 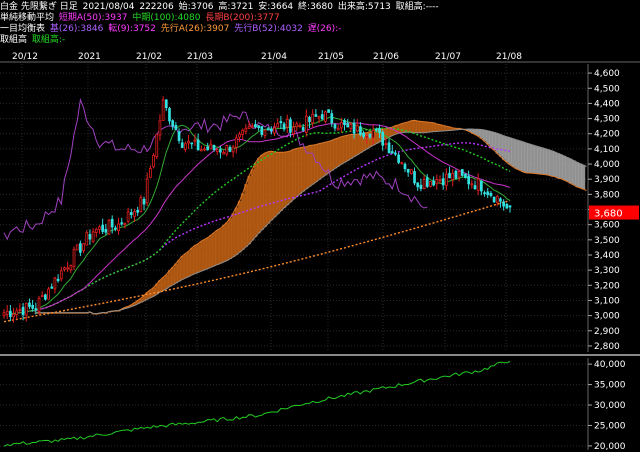 I want to click on x-label-5: 21/05, so click(x=331, y=57).